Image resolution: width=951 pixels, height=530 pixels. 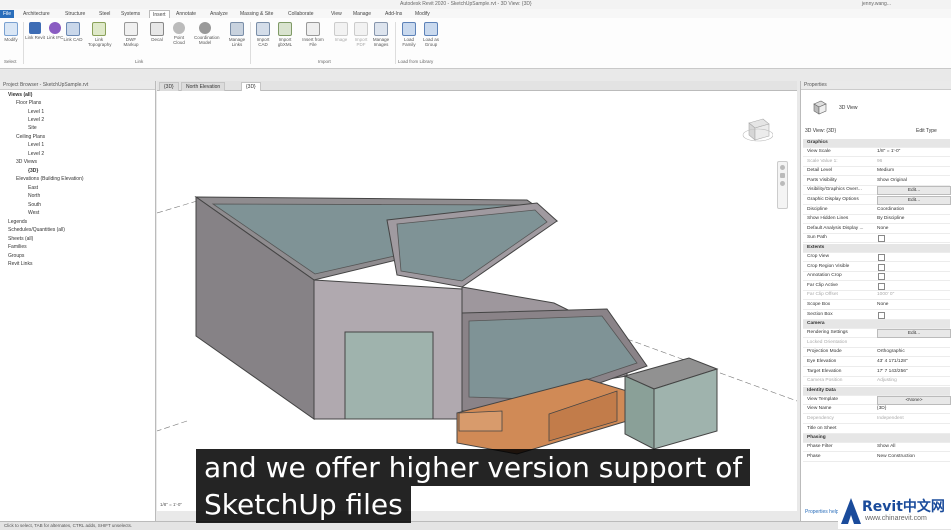 What do you see at coordinates (361, 34) in the screenshot?
I see `import-pdf-button: Import PDF` at bounding box center [361, 34].